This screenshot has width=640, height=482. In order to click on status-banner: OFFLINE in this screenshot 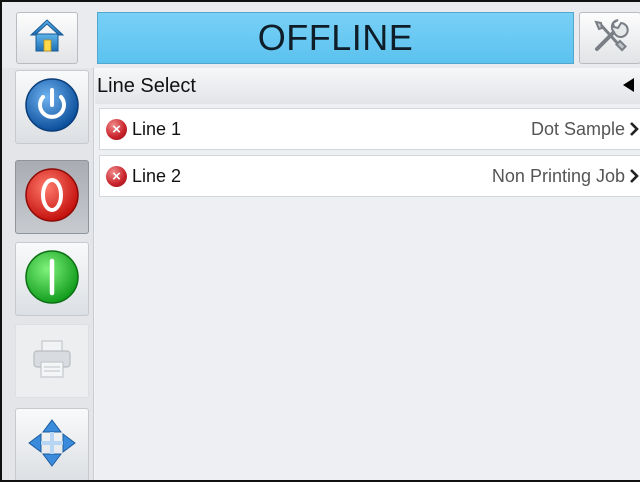, I will do `click(335, 38)`.